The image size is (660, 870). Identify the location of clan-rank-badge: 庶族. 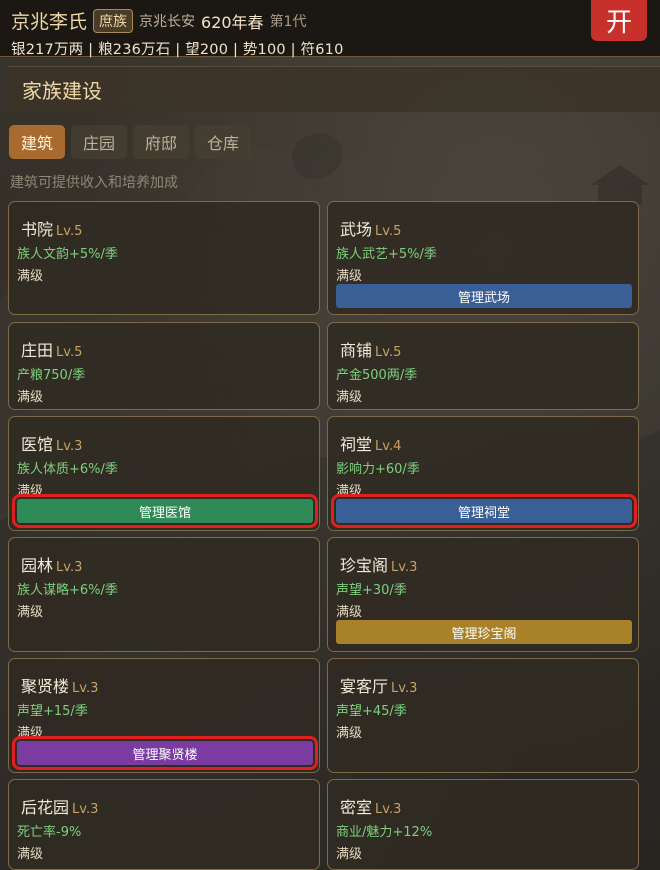
(113, 20).